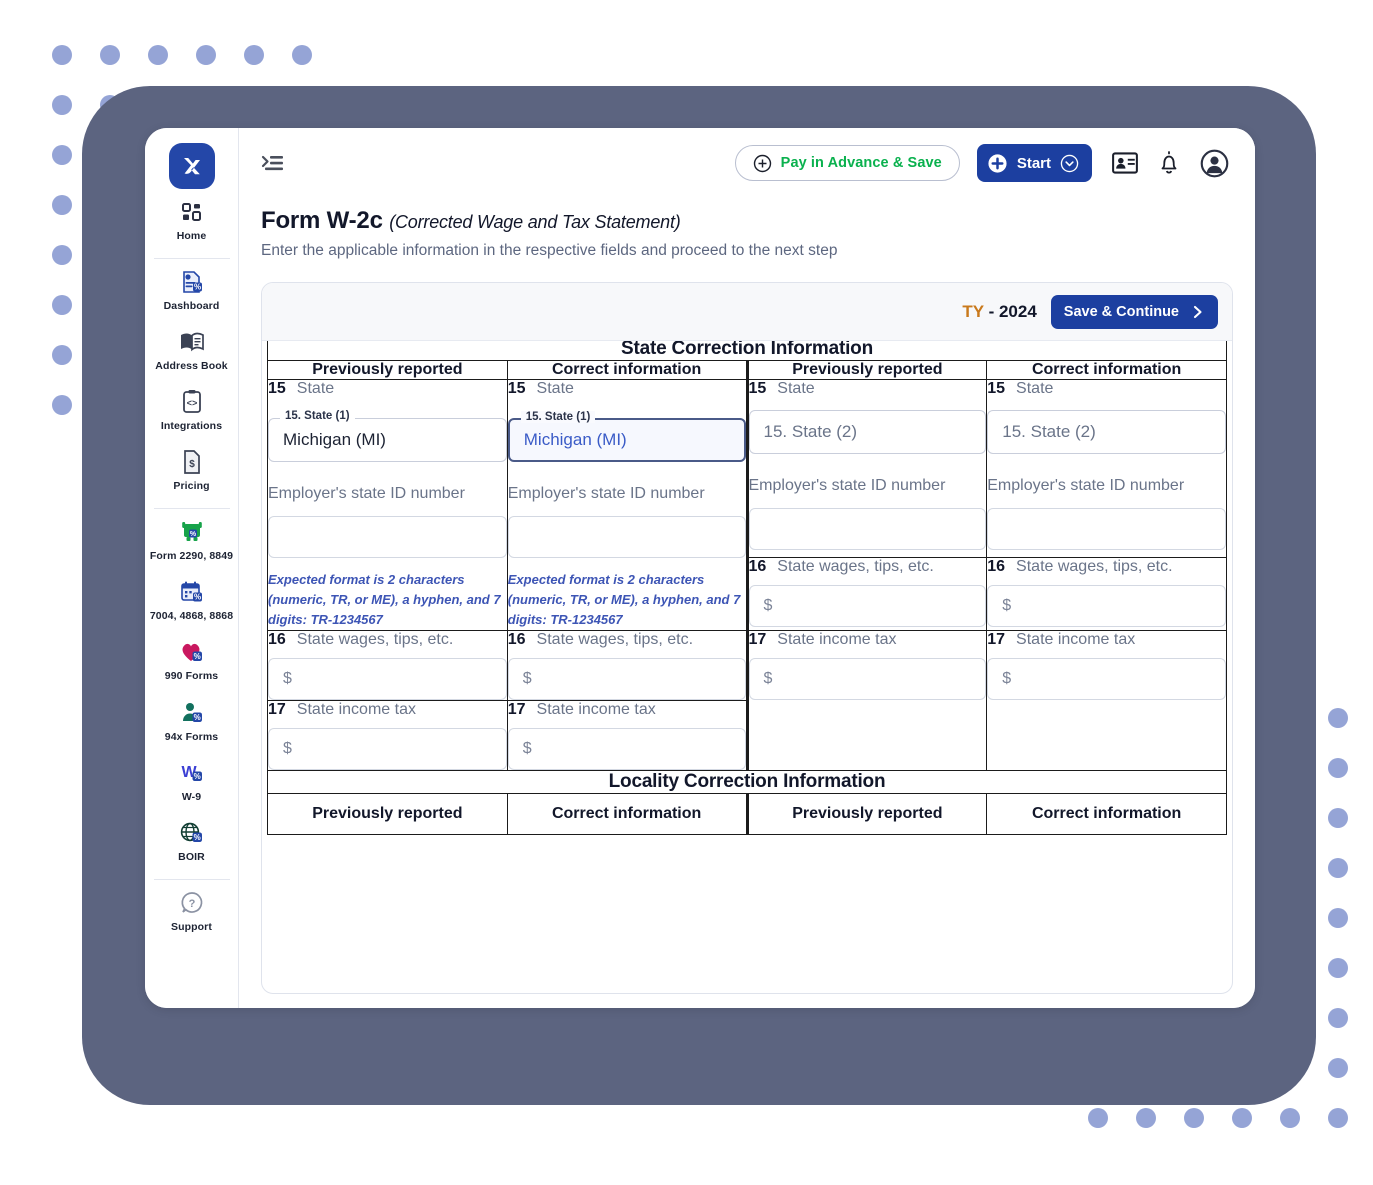 This screenshot has height=1185, width=1373. I want to click on section-title-state: State Correction Information, so click(747, 351).